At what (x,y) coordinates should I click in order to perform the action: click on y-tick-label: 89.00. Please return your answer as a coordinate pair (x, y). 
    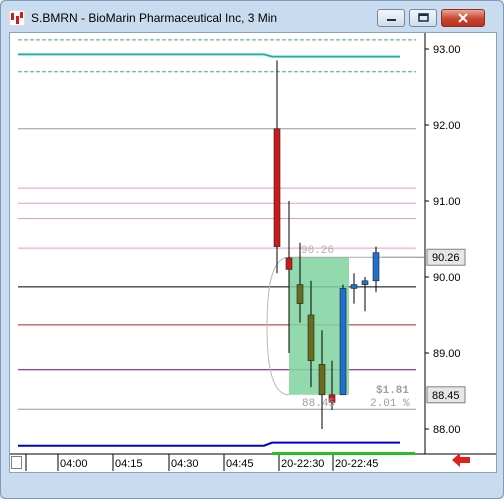
    Looking at the image, I should click on (447, 354).